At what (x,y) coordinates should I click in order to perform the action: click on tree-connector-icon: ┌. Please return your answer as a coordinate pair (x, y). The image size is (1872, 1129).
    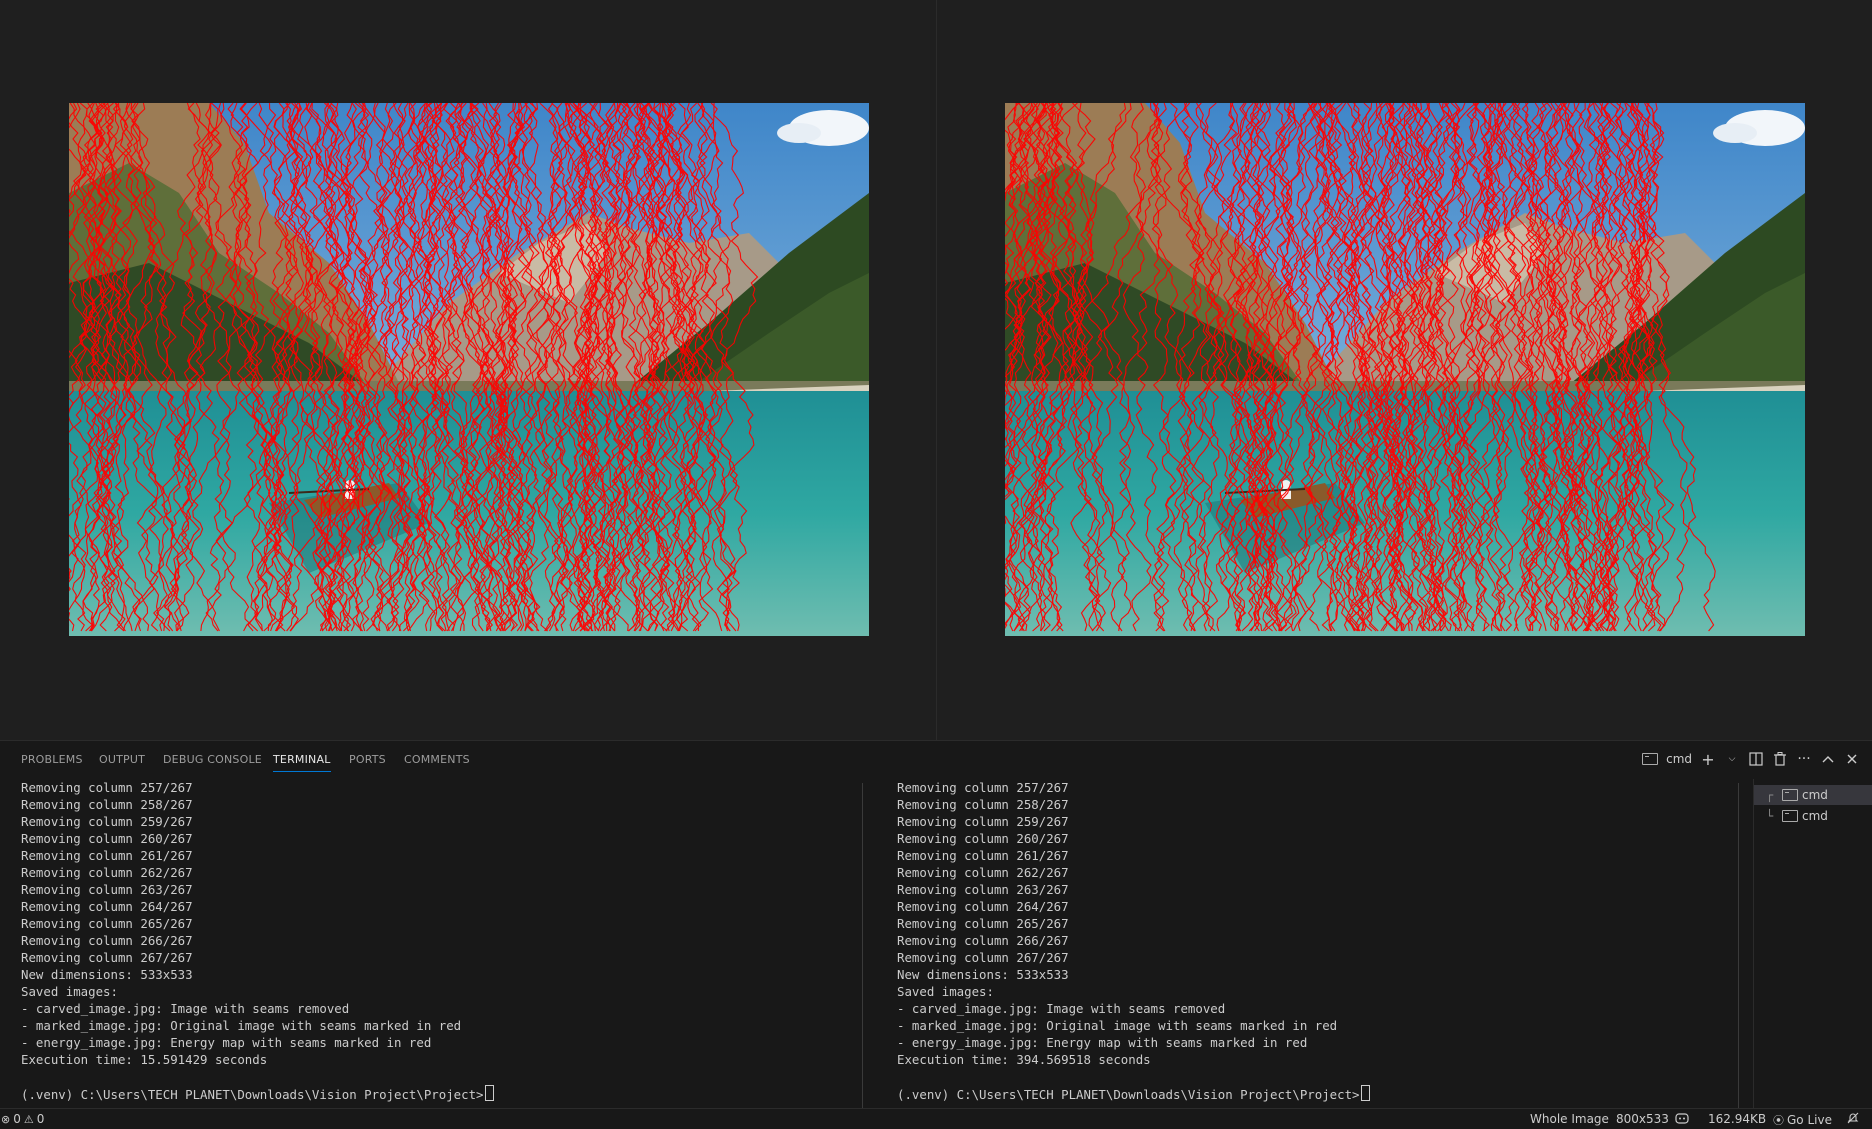
    Looking at the image, I should click on (1770, 795).